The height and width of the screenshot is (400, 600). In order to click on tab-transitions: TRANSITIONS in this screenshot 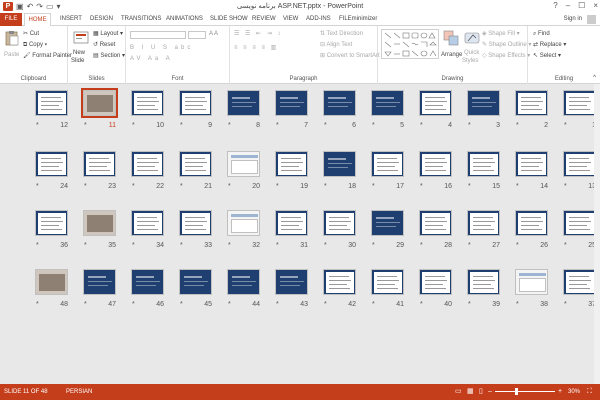, I will do `click(141, 19)`.